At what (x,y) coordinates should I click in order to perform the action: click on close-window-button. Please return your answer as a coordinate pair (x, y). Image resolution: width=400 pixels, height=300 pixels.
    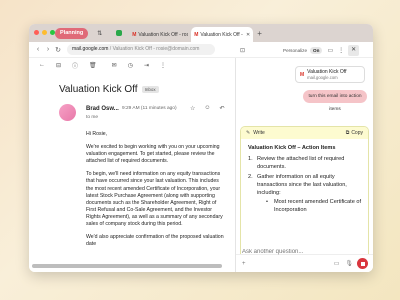
    Looking at the image, I should click on (36, 32).